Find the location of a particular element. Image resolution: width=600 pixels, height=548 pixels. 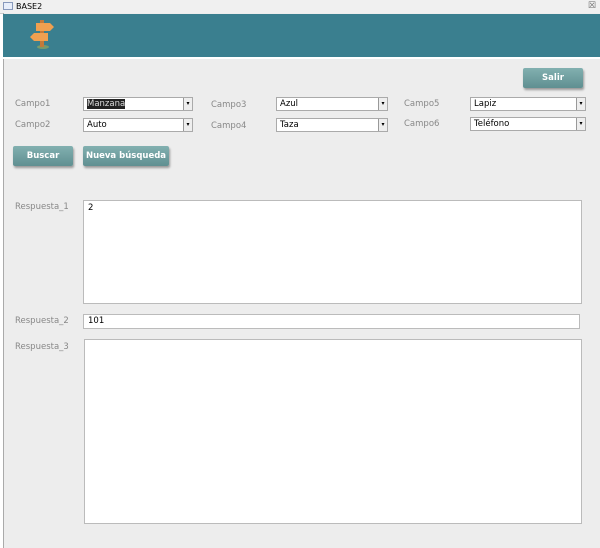

window-title: BASE2 is located at coordinates (29, 6).